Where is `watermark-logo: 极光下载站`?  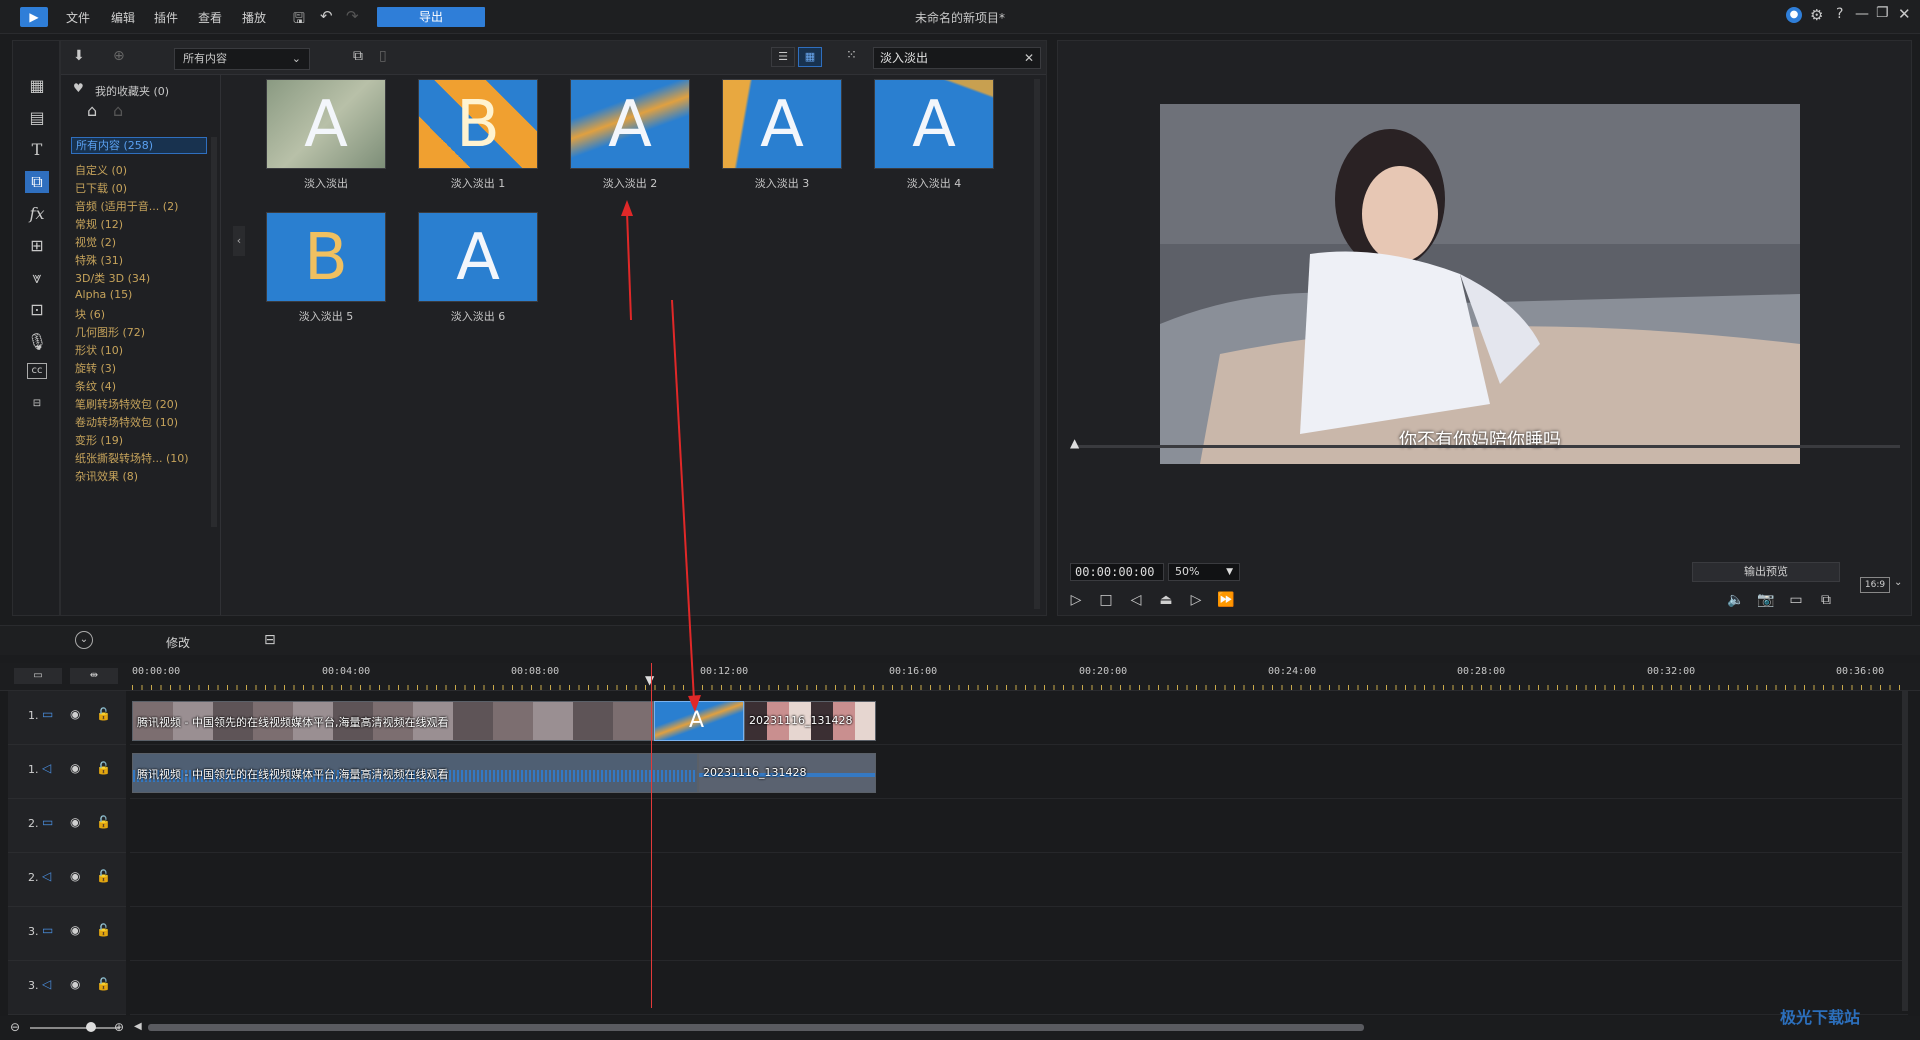
watermark-logo: 极光下载站 is located at coordinates (1820, 1017).